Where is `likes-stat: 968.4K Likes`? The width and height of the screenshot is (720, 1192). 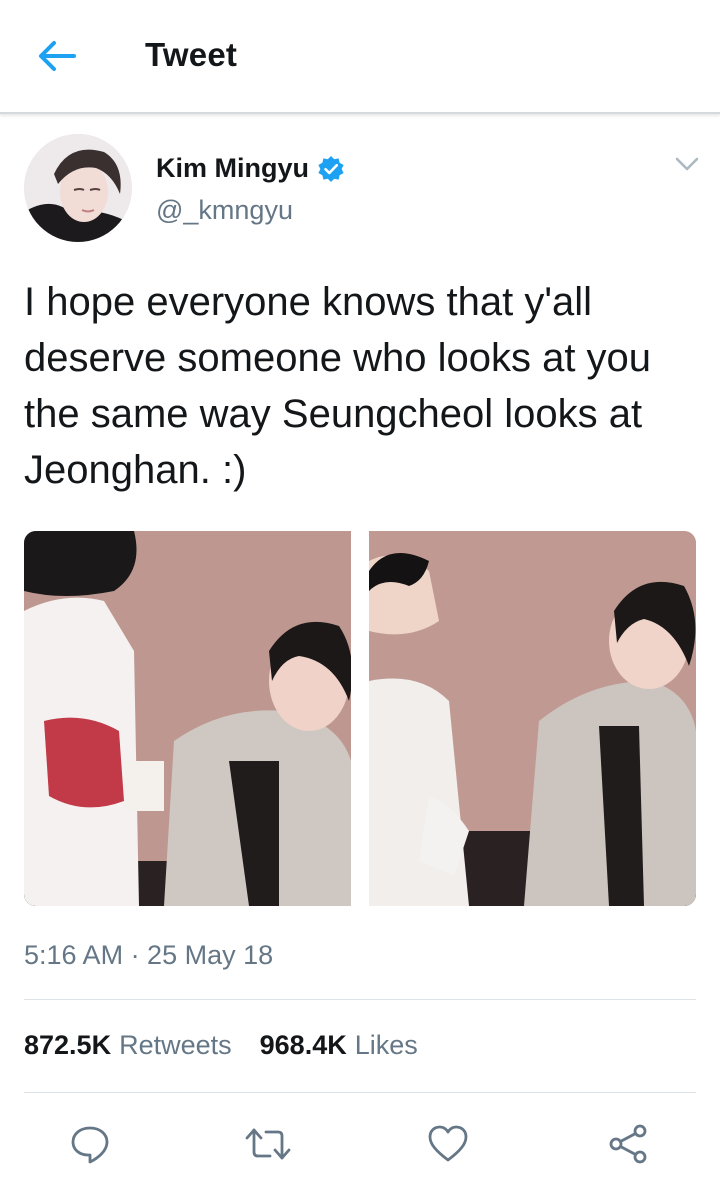 likes-stat: 968.4K Likes is located at coordinates (339, 1045).